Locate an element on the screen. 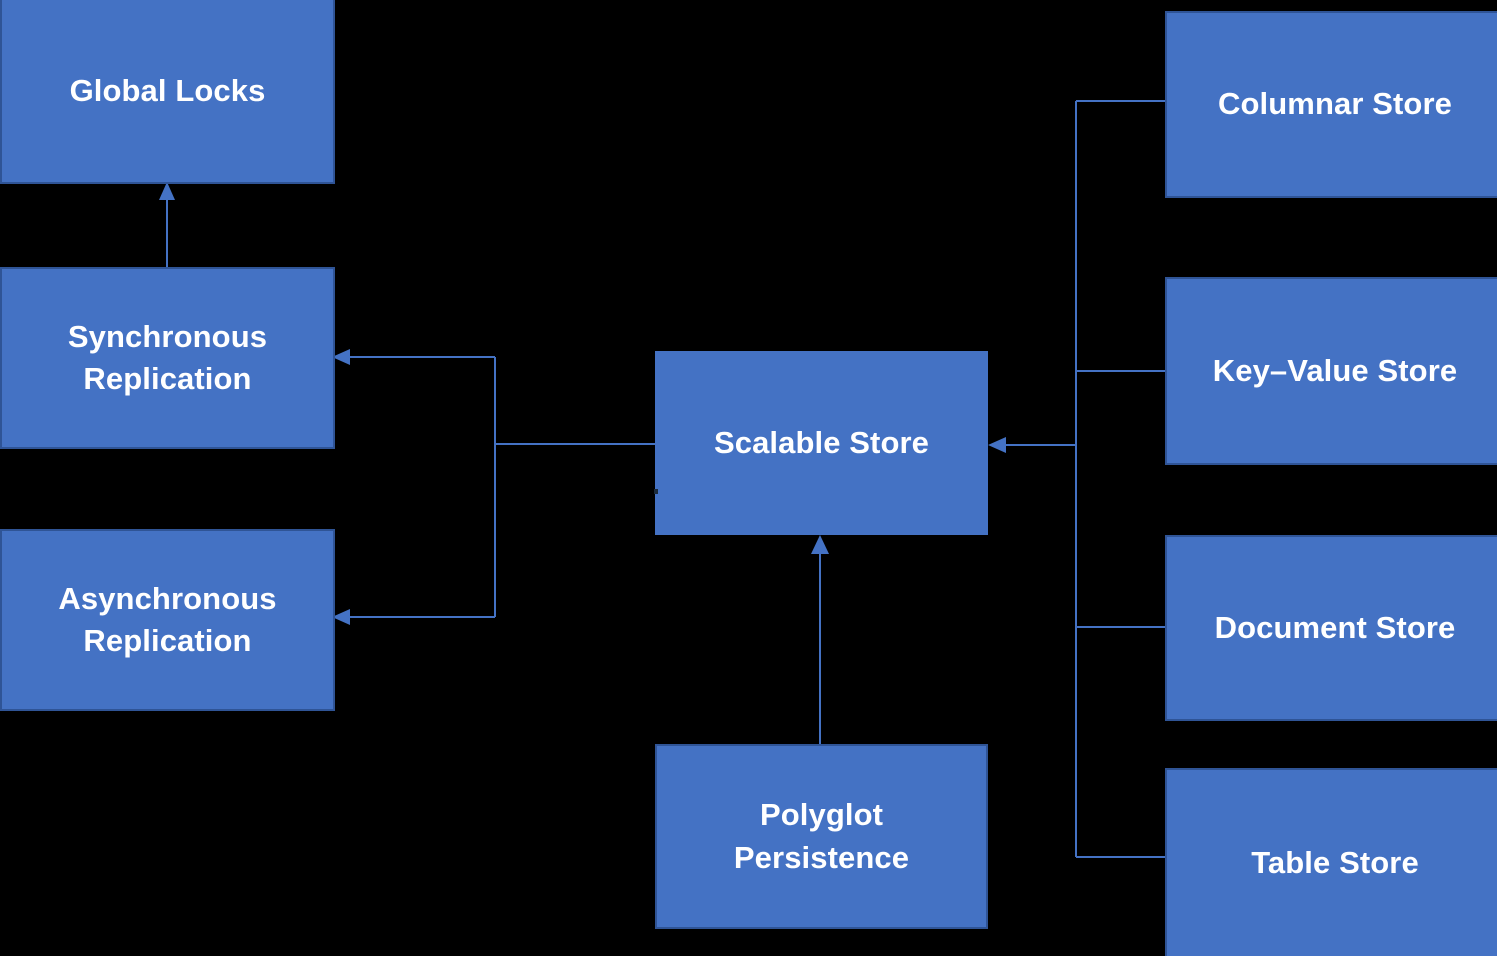 The height and width of the screenshot is (956, 1497). node-polyglot-persistence: Polyglot Persistence is located at coordinates (821, 836).